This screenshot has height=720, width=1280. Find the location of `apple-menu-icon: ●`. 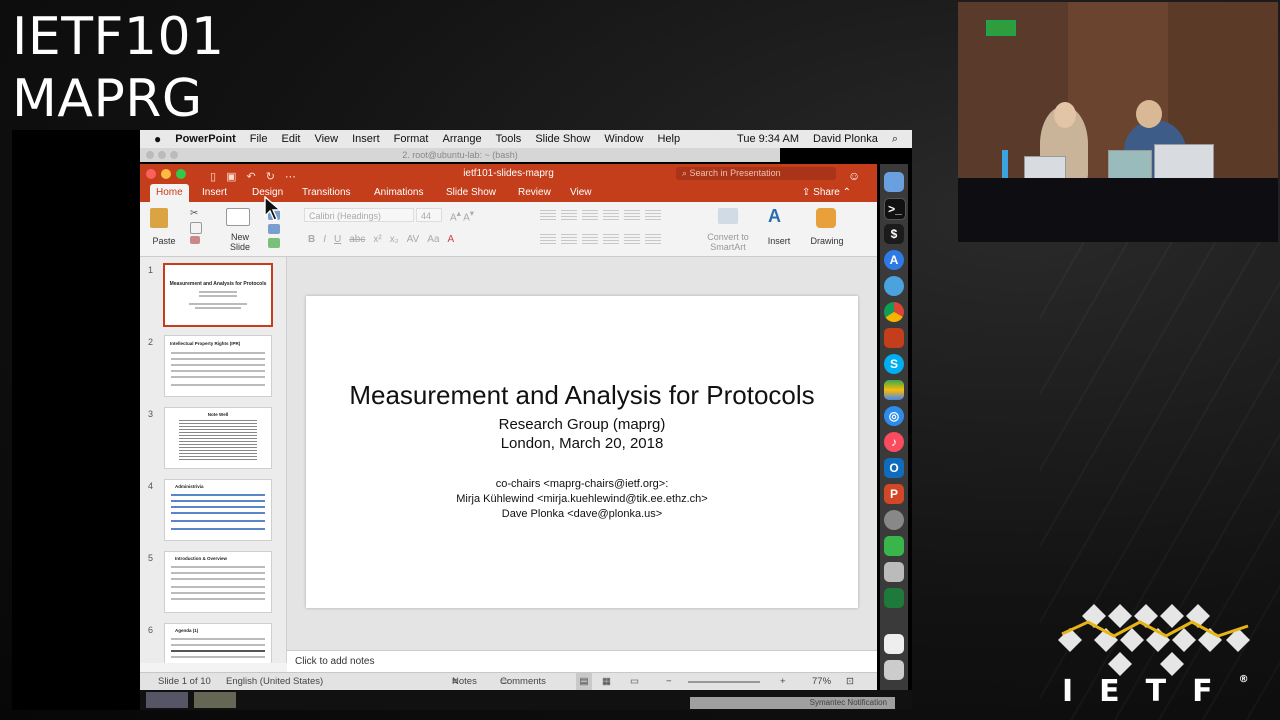

apple-menu-icon: ● is located at coordinates (157, 139).